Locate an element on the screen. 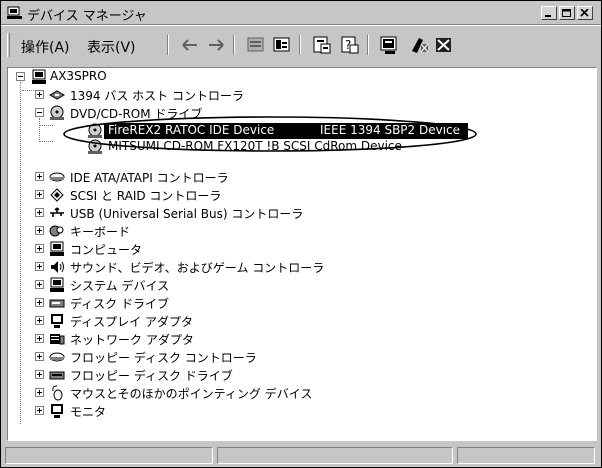 The height and width of the screenshot is (468, 602). network-adapter-icon is located at coordinates (57, 339).